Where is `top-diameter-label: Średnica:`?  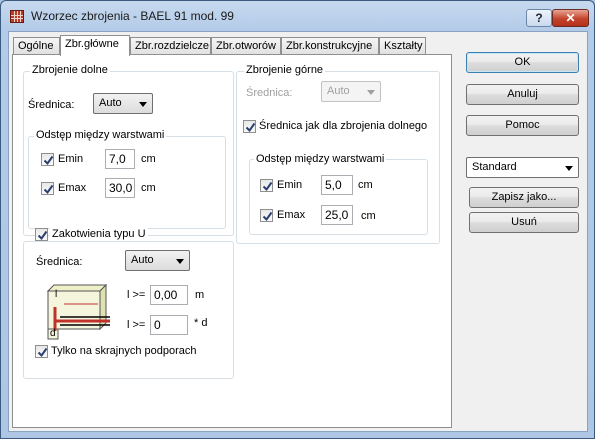
top-diameter-label: Średnica: is located at coordinates (269, 93).